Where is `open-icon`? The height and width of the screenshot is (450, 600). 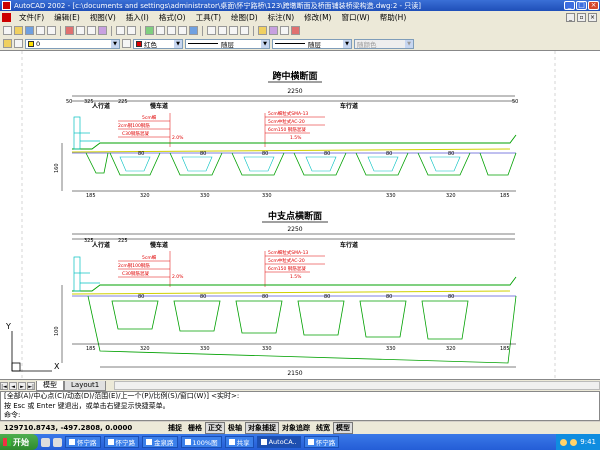
open-icon is located at coordinates (18, 30).